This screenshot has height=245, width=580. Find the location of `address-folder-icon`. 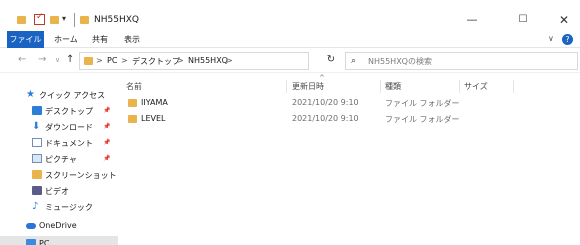

address-folder-icon is located at coordinates (88, 61).